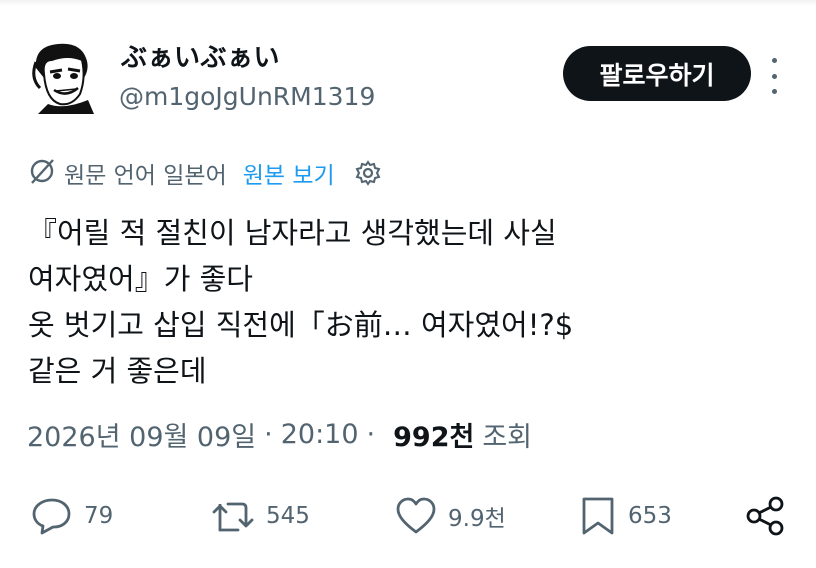 This screenshot has width=816, height=568. I want to click on share-icon, so click(765, 516).